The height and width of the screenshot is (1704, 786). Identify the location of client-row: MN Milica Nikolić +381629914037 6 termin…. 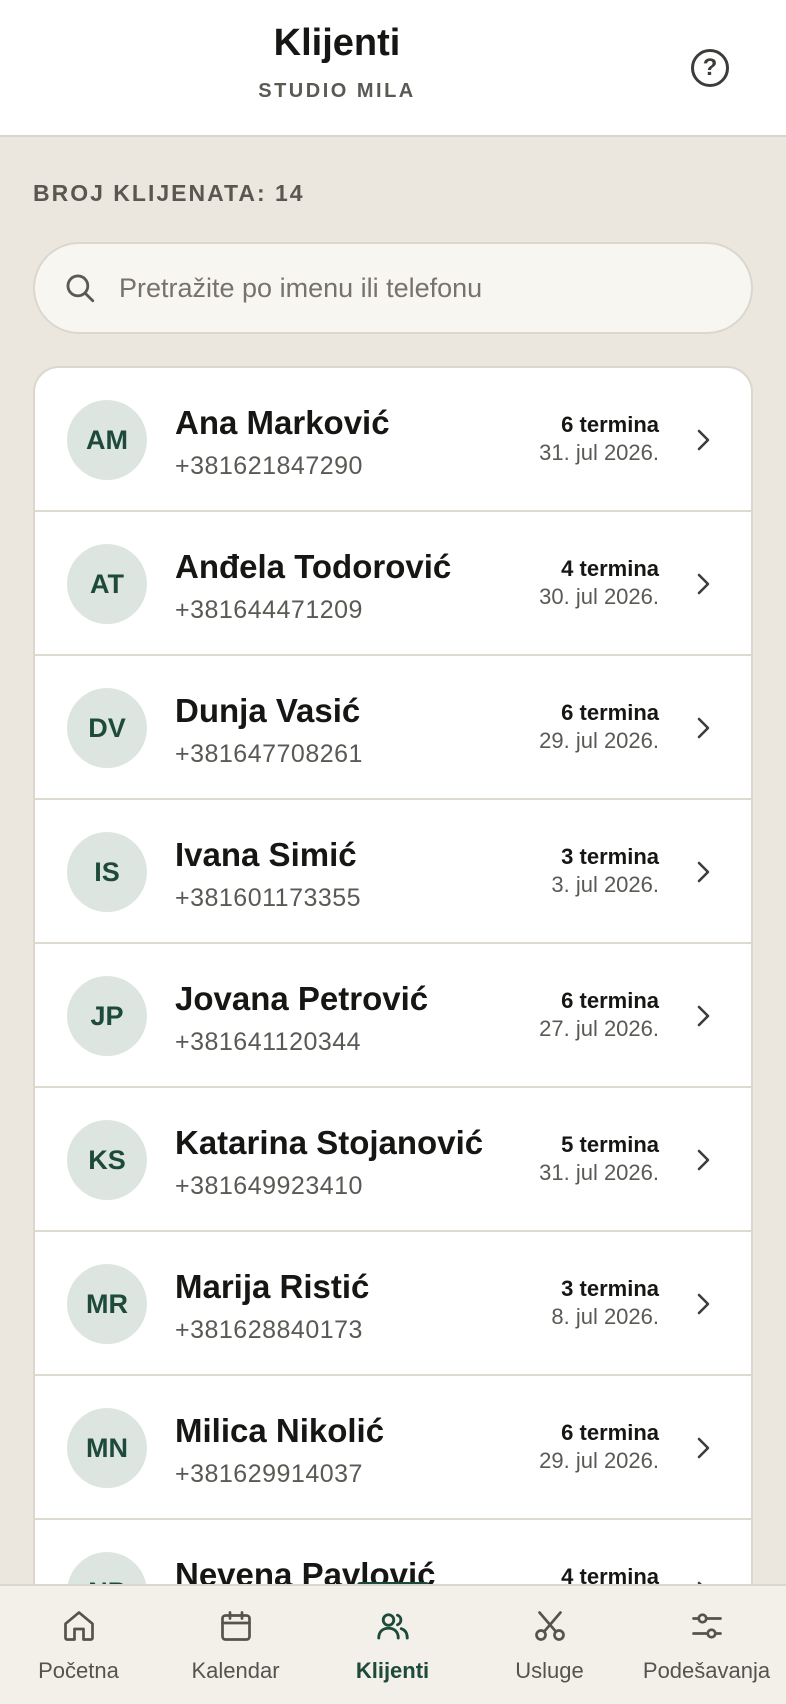
(393, 1448).